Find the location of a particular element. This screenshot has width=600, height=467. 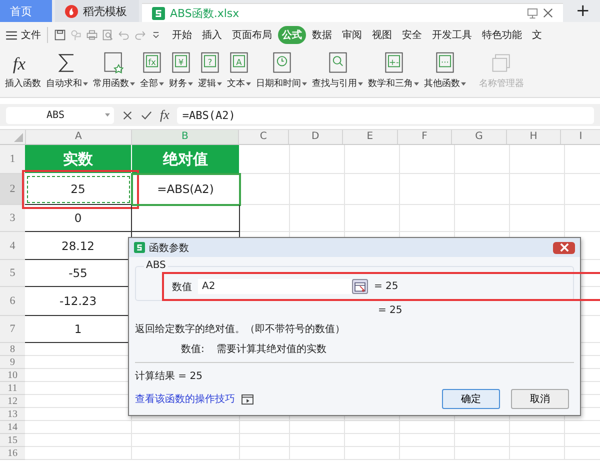

tips-link: 查看该函数的操作技巧 is located at coordinates (185, 399).